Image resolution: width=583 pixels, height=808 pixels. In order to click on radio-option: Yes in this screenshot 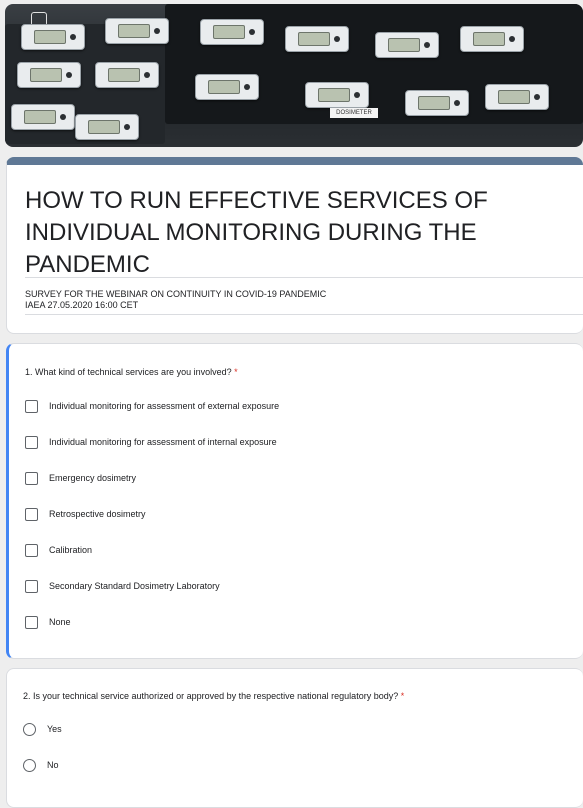, I will do `click(42, 729)`.